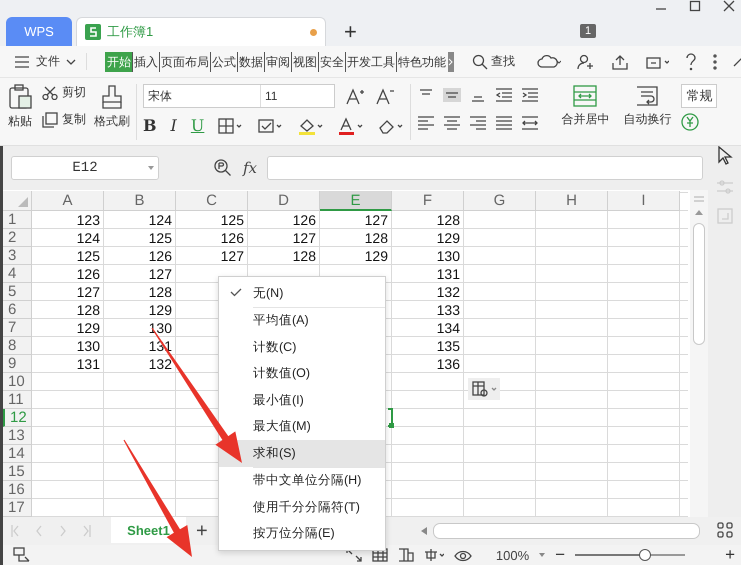 This screenshot has height=565, width=741. I want to click on increase-font-icon, so click(355, 96).